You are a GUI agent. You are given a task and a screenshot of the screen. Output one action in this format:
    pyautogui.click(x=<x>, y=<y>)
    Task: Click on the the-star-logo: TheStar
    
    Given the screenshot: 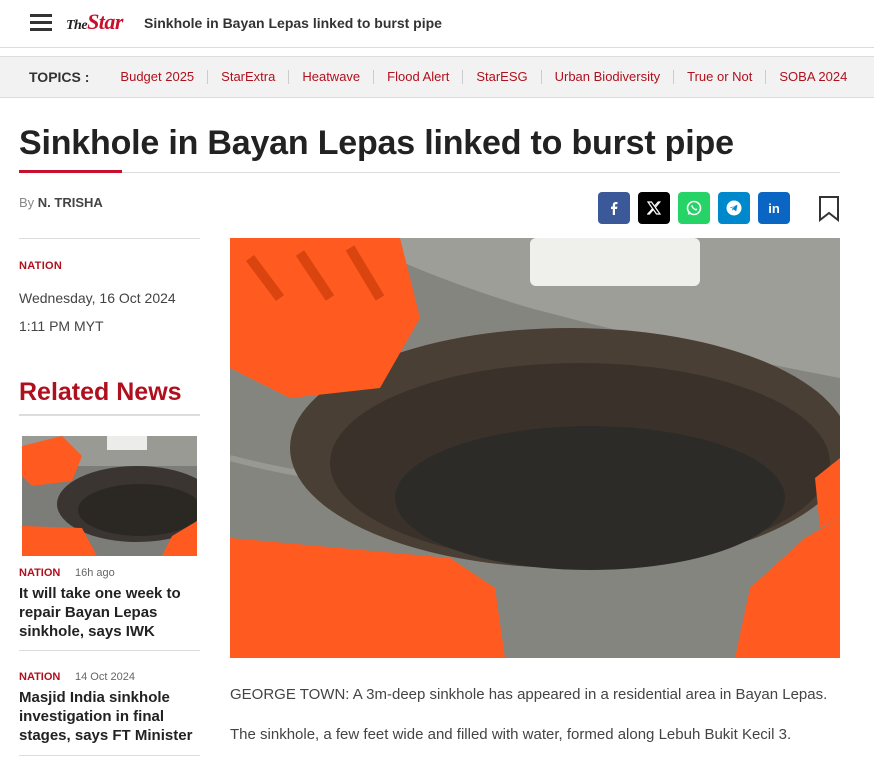 What is the action you would take?
    pyautogui.click(x=94, y=23)
    